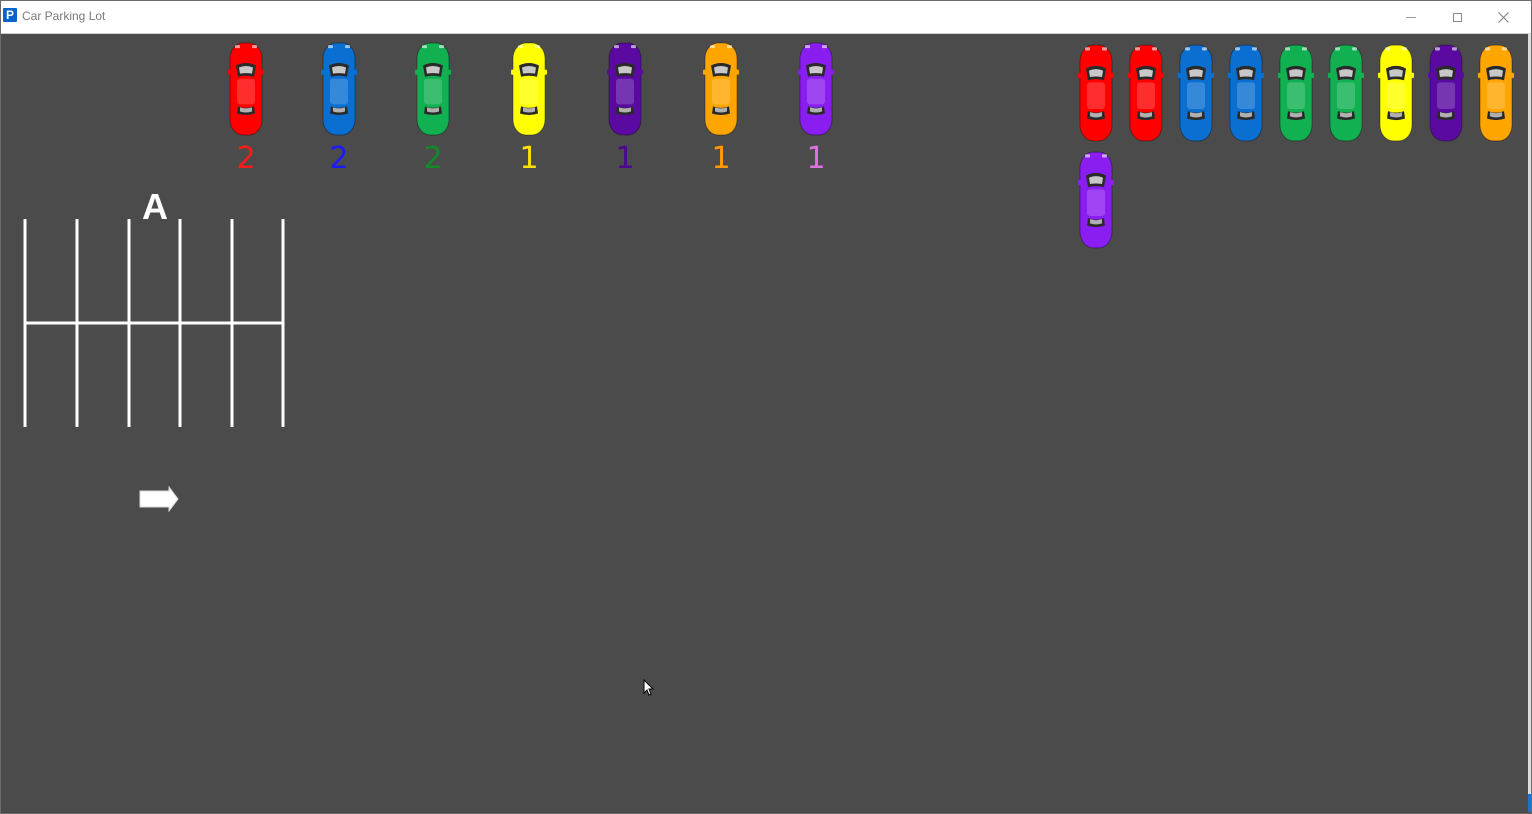 The image size is (1532, 814). Describe the element at coordinates (433, 89) in the screenshot. I see `legend-car-green` at that location.